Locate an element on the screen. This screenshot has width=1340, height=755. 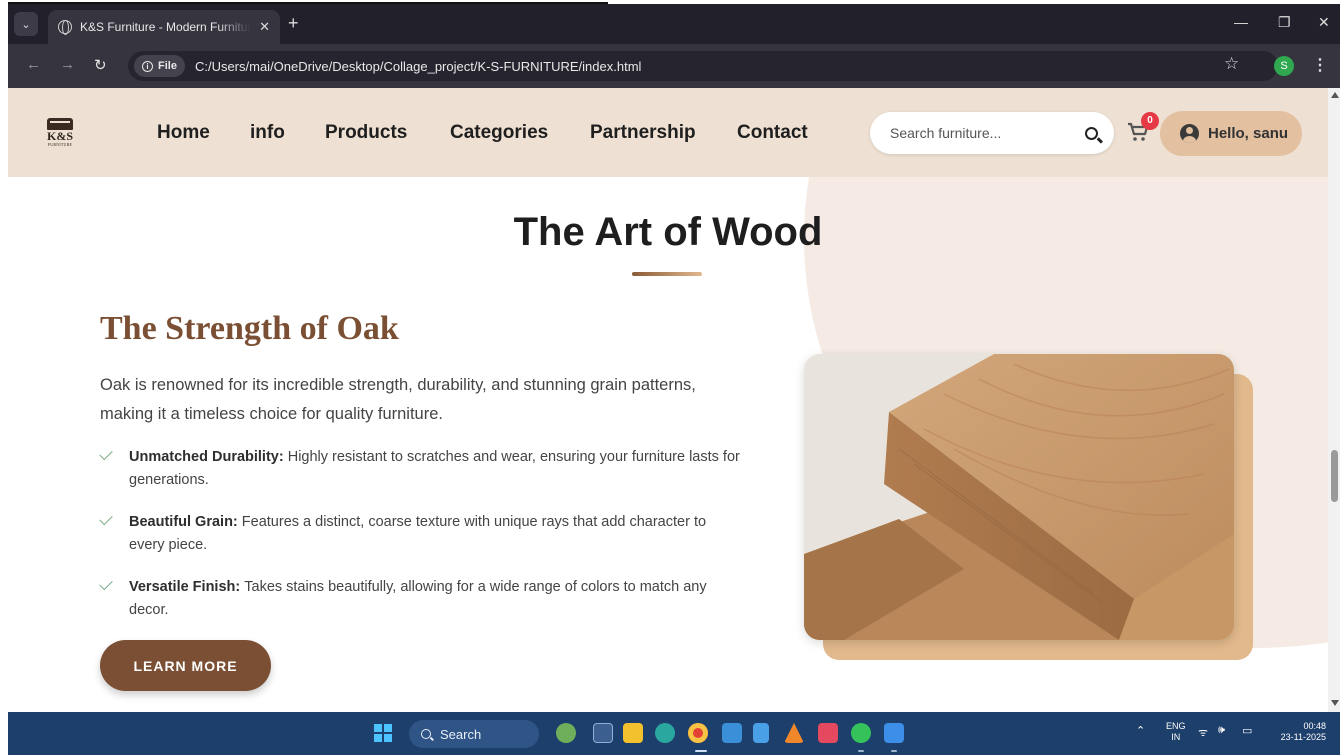
wood-title: The Strength of Oak is located at coordinates (249, 328).